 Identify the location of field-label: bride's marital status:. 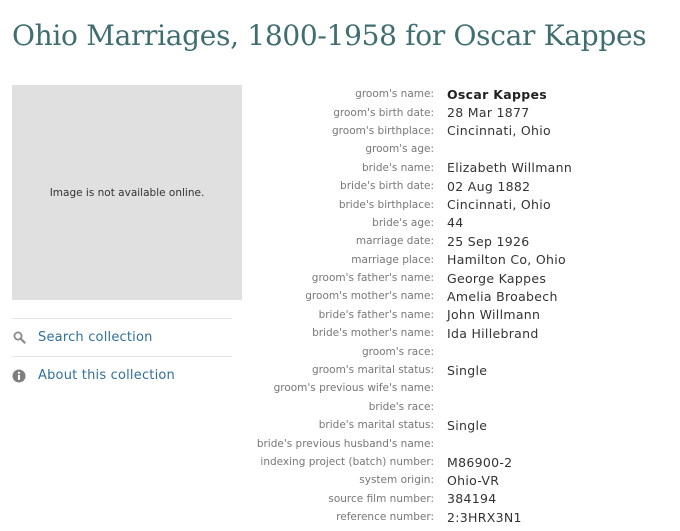
(376, 425).